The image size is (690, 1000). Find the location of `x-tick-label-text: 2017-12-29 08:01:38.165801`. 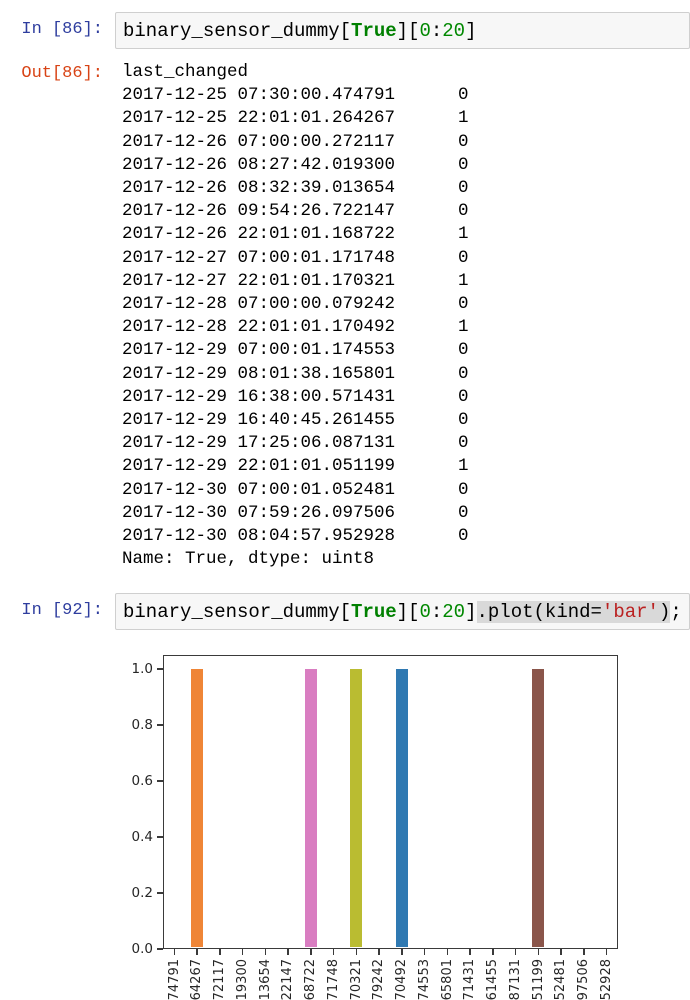

x-tick-label-text: 2017-12-29 08:01:38.165801 is located at coordinates (446, 979).